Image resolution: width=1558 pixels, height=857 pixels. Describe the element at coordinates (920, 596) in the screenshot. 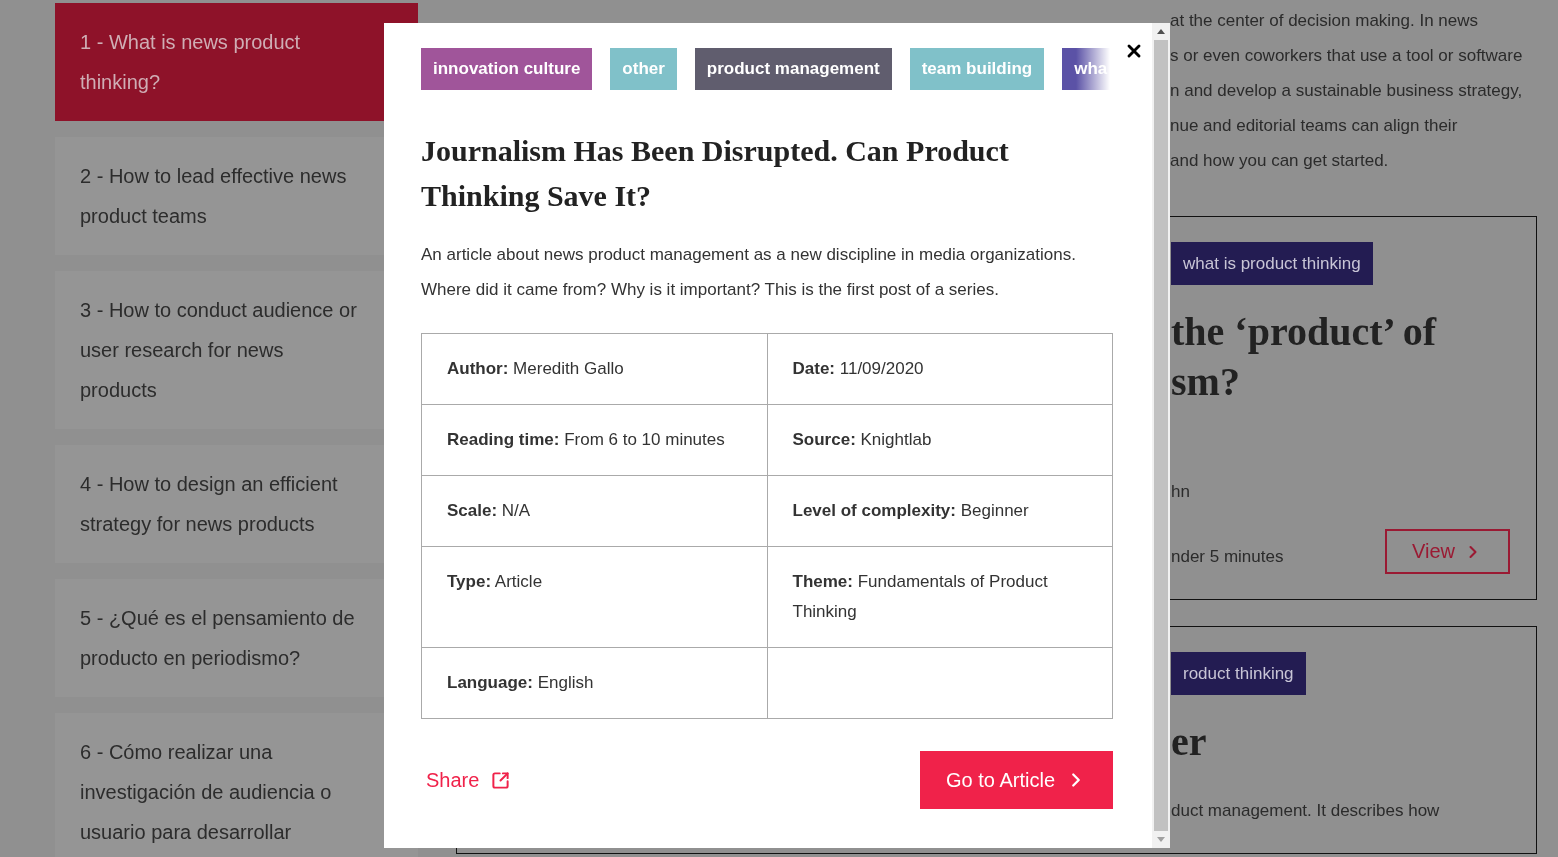

I see `detail-text: Theme: Fundamentals of Product Thinking` at that location.